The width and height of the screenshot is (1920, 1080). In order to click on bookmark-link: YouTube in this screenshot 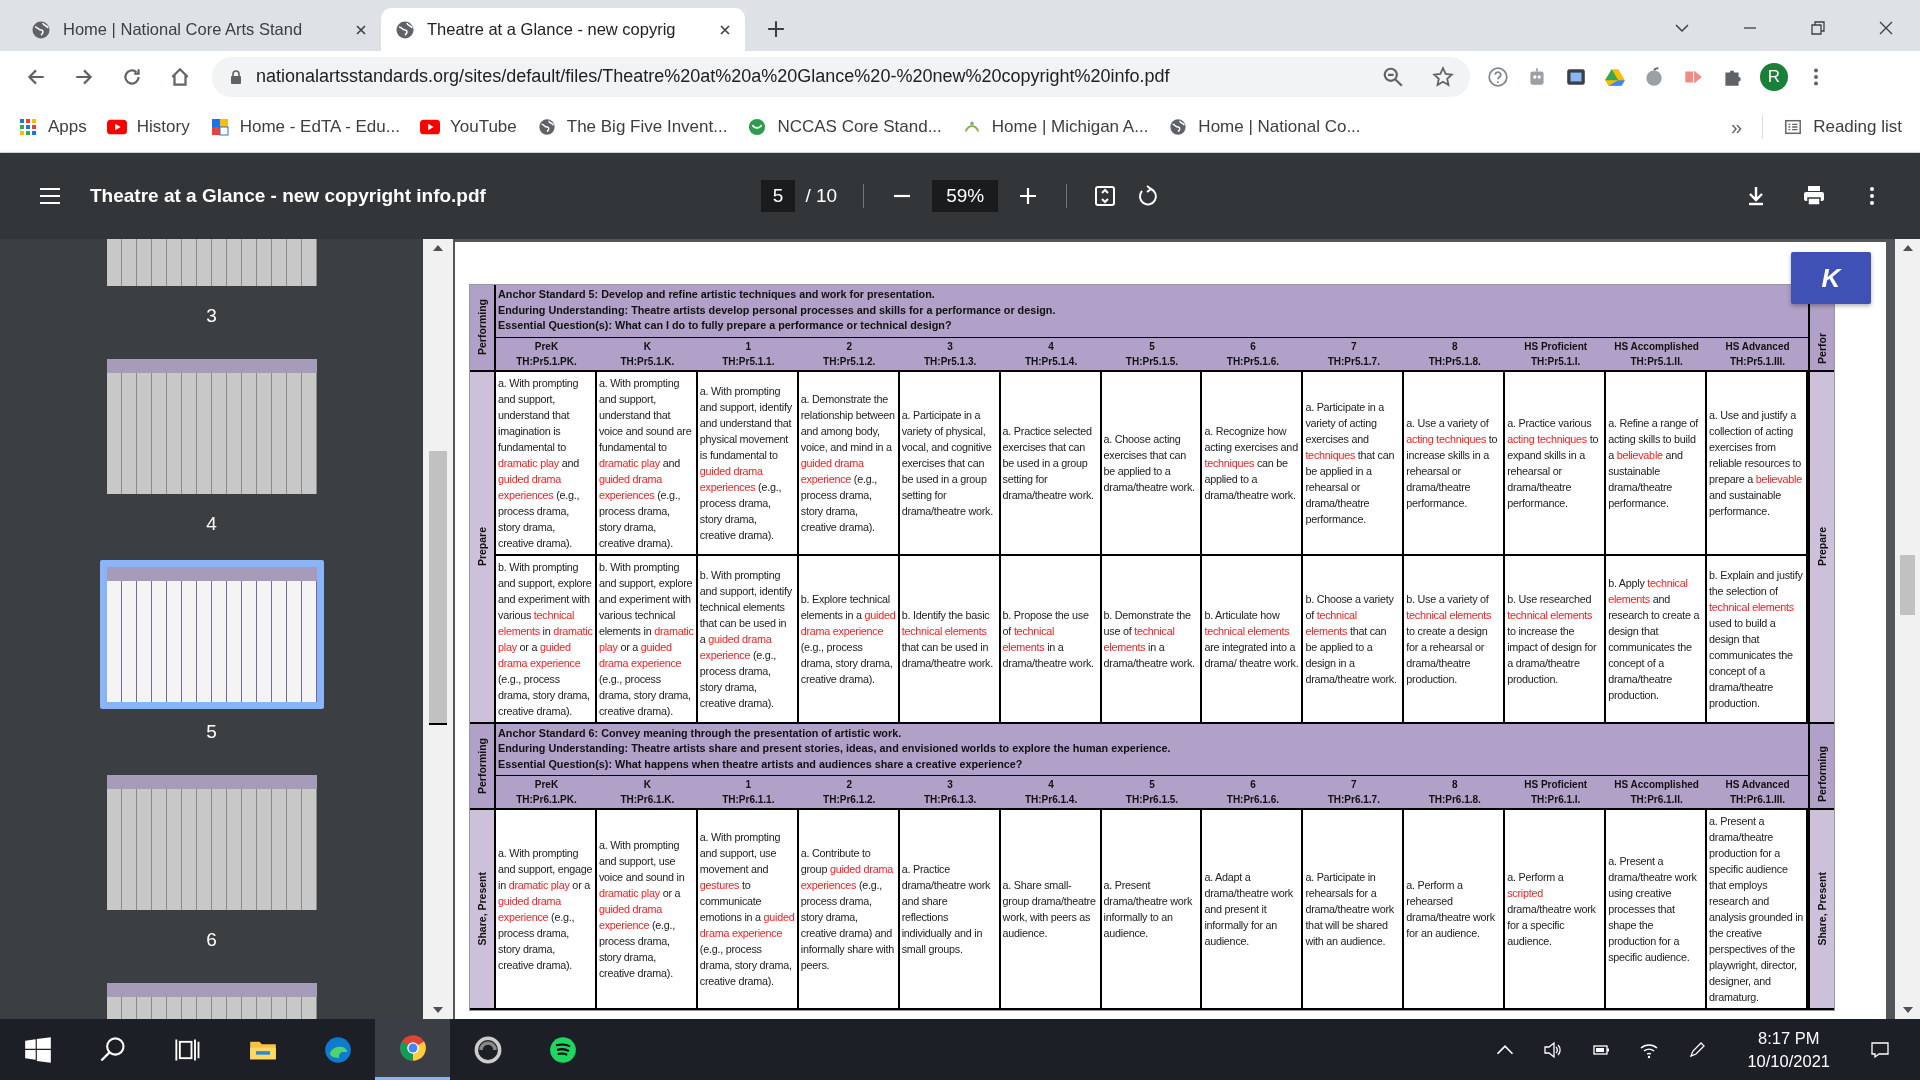, I will do `click(468, 127)`.